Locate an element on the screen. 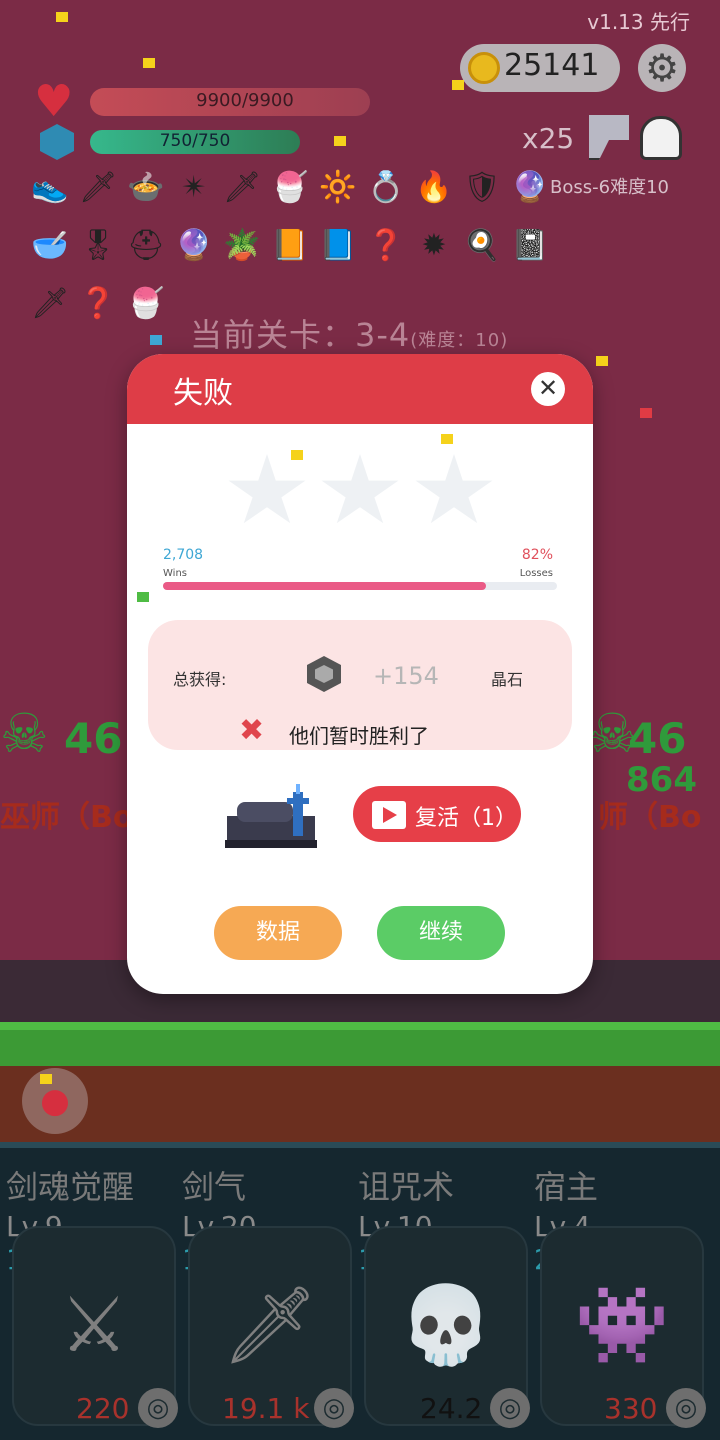 This screenshot has width=720, height=1440. wins-value: 2,708 is located at coordinates (183, 555).